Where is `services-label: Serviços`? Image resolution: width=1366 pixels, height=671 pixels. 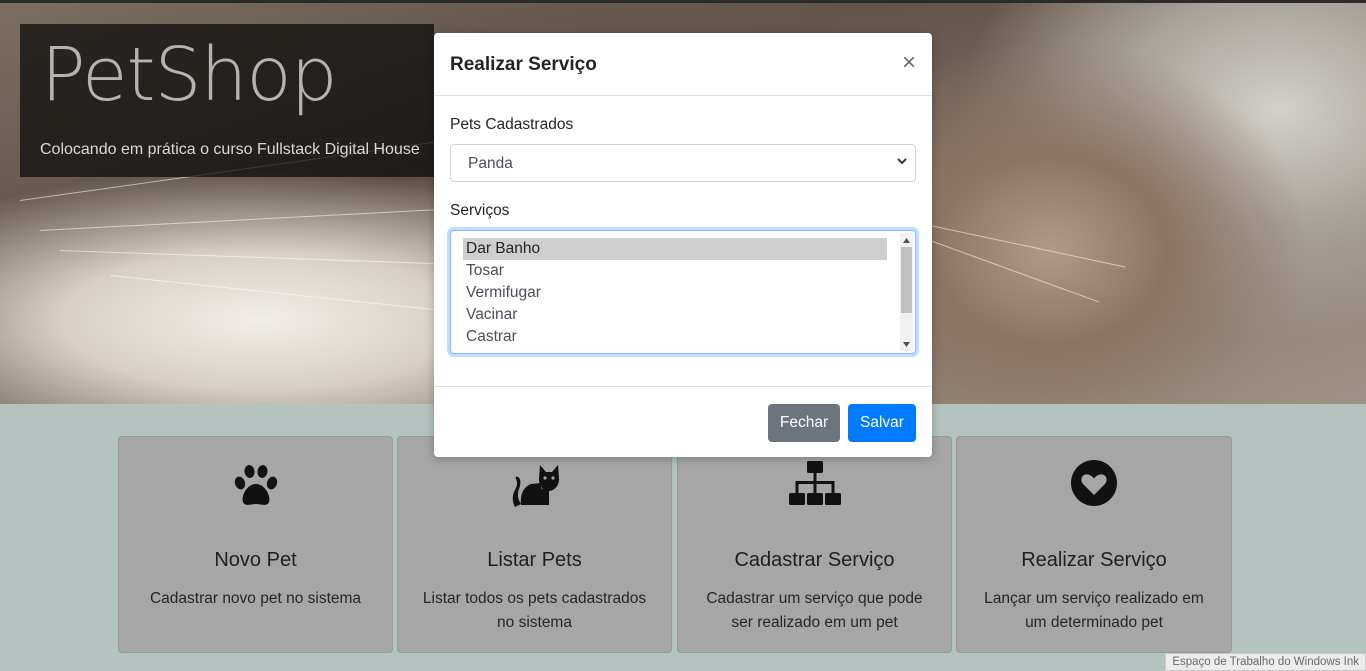 services-label: Serviços is located at coordinates (480, 210).